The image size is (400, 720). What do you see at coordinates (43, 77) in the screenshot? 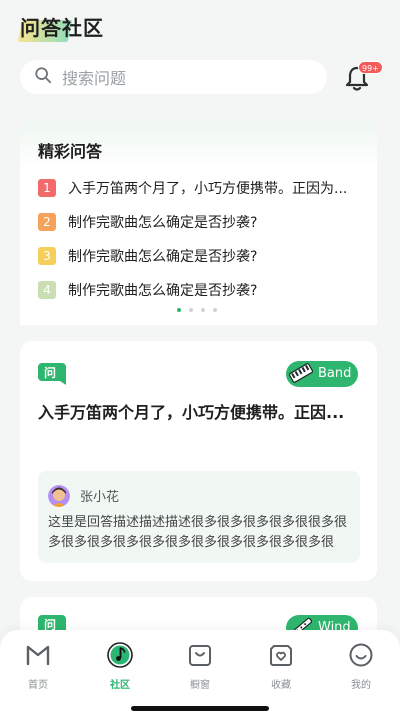
I see `search-icon` at bounding box center [43, 77].